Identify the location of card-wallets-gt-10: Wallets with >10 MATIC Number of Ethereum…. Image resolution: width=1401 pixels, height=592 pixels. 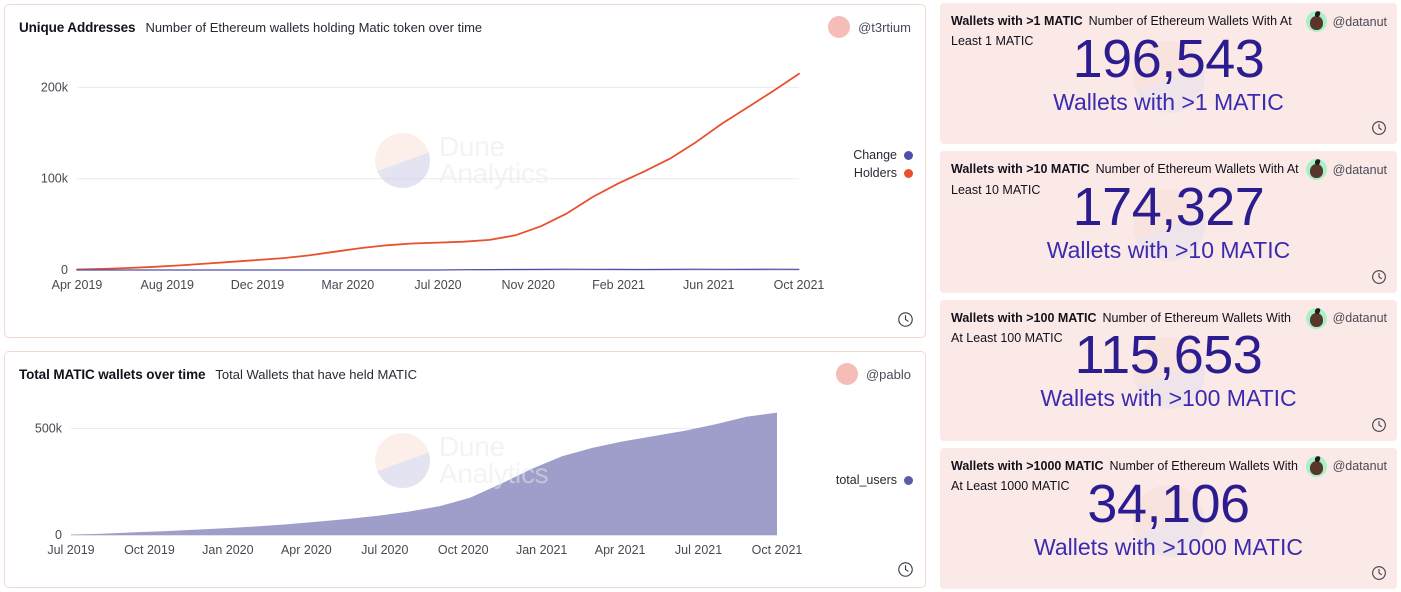
(1168, 222).